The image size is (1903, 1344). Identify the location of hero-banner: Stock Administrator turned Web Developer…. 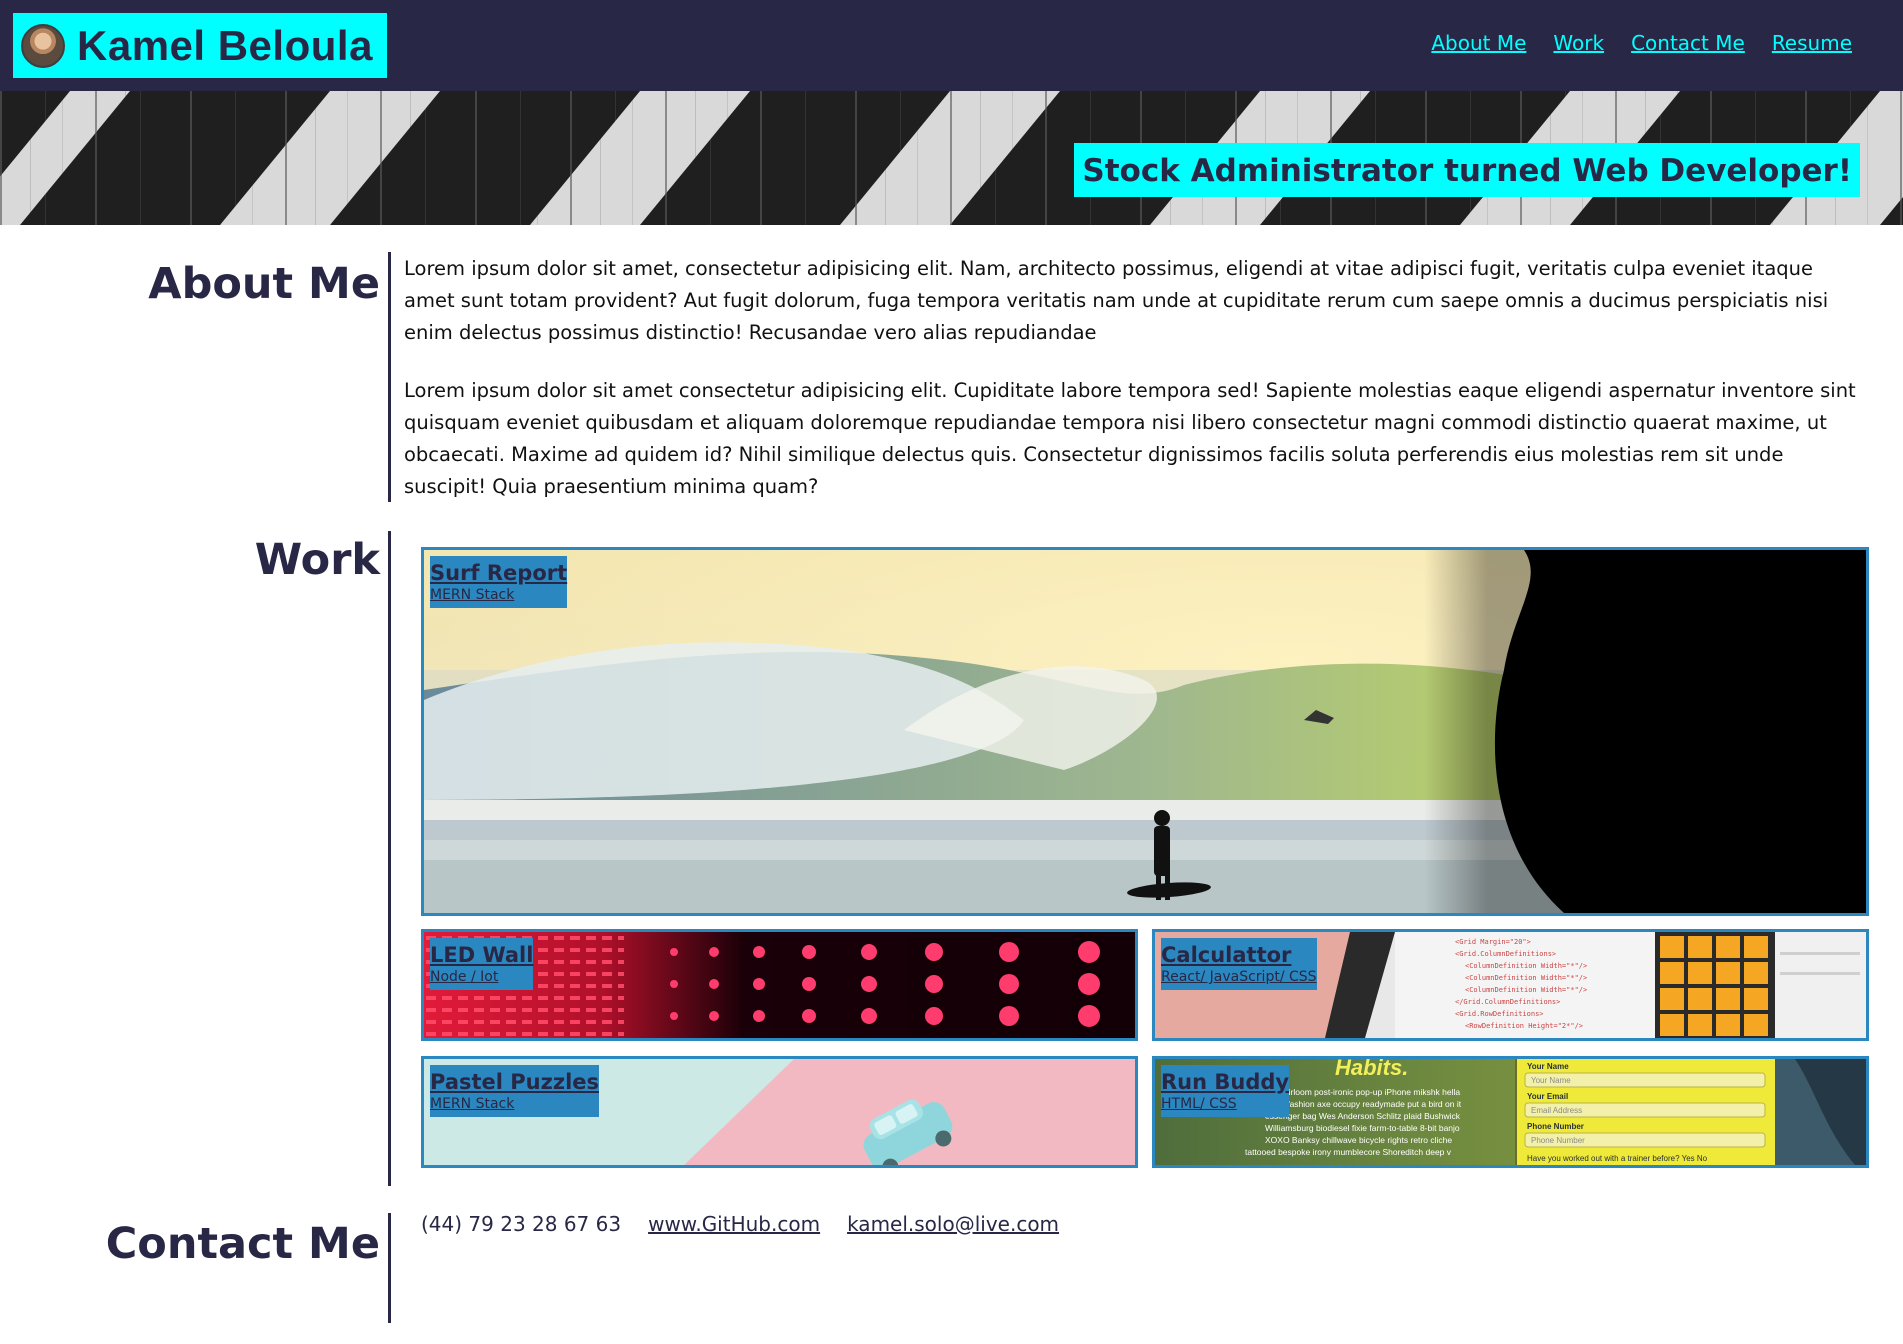
(951, 158).